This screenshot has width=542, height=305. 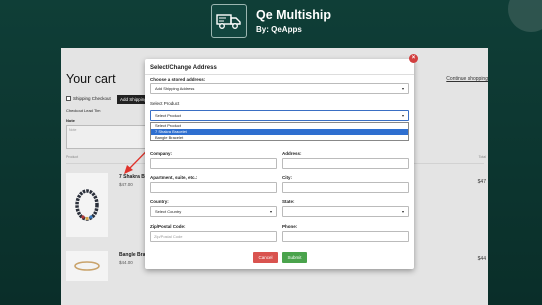 I want to click on select-product-value: Select Product, so click(x=168, y=115).